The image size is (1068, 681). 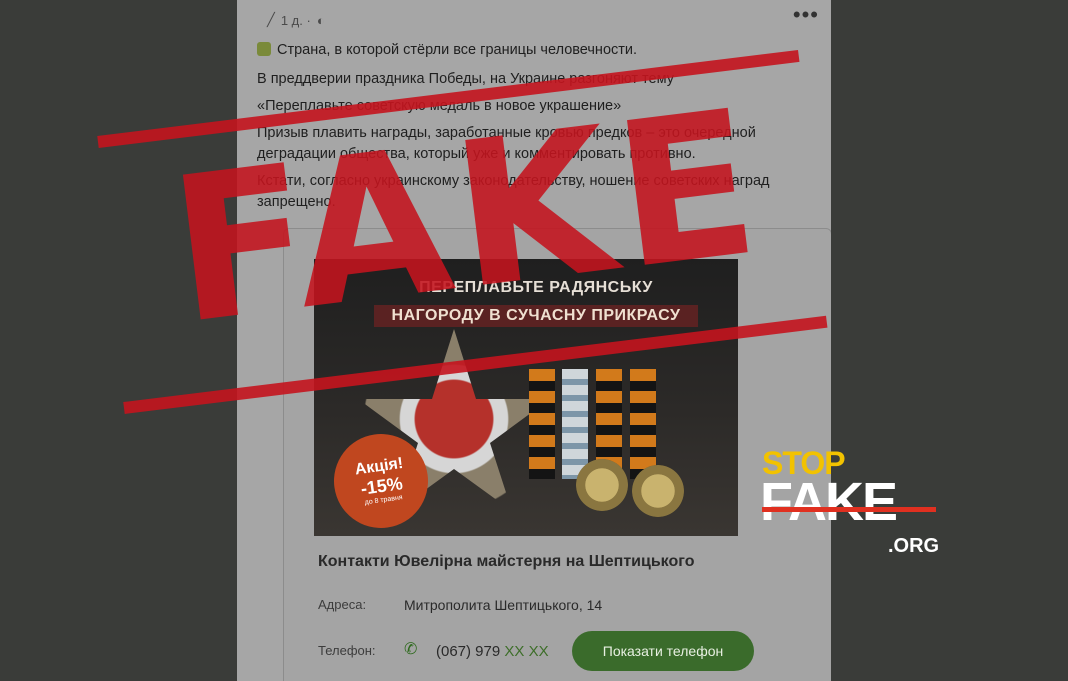 I want to click on post-meta: ╱ 1 д. · ◐, so click(x=296, y=20).